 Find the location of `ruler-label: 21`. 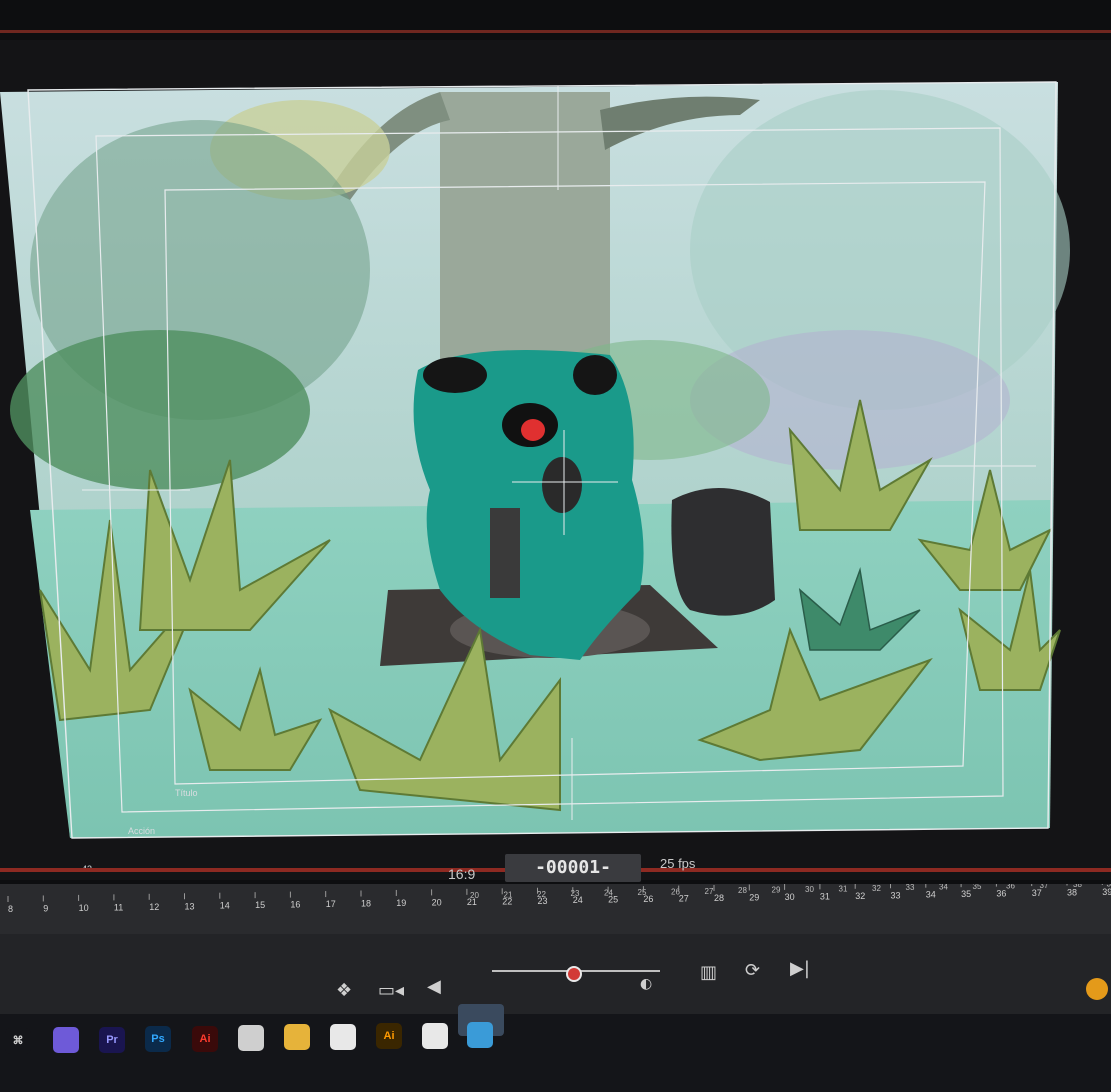

ruler-label: 21 is located at coordinates (472, 902).